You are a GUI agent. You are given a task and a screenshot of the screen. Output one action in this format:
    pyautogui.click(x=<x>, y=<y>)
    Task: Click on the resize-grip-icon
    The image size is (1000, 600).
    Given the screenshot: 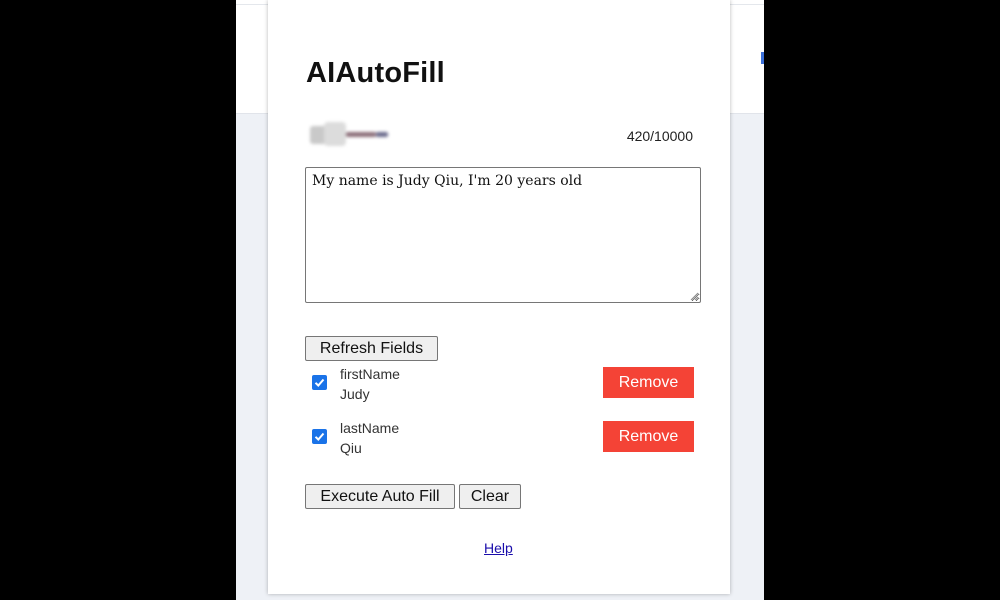 What is the action you would take?
    pyautogui.click(x=694, y=296)
    